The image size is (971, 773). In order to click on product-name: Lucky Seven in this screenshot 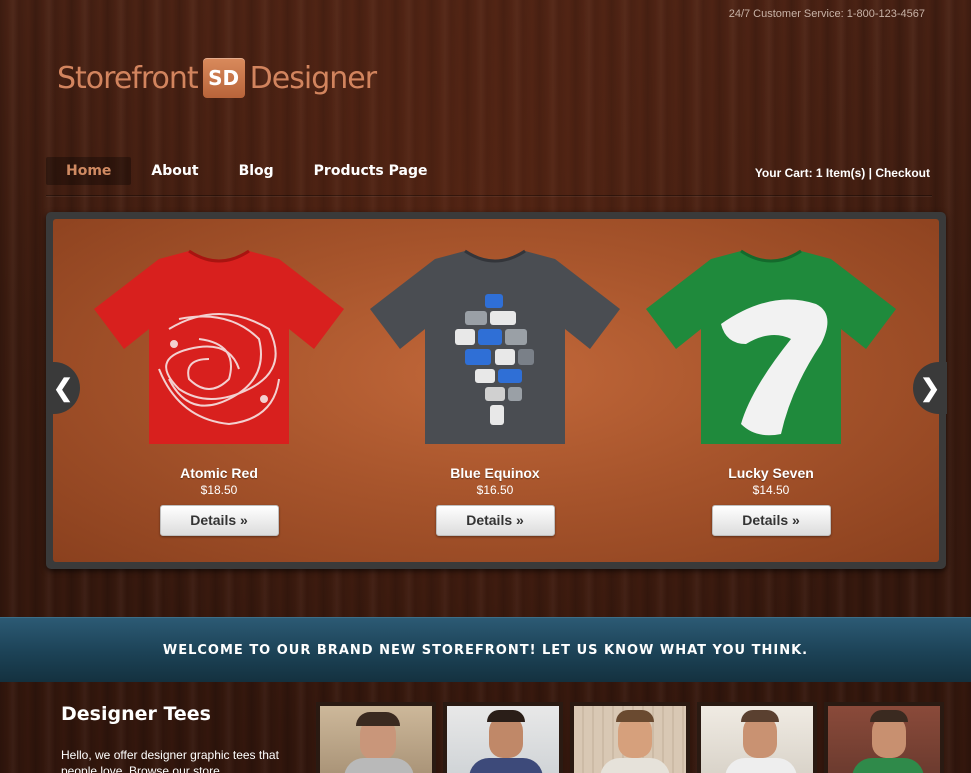, I will do `click(771, 473)`.